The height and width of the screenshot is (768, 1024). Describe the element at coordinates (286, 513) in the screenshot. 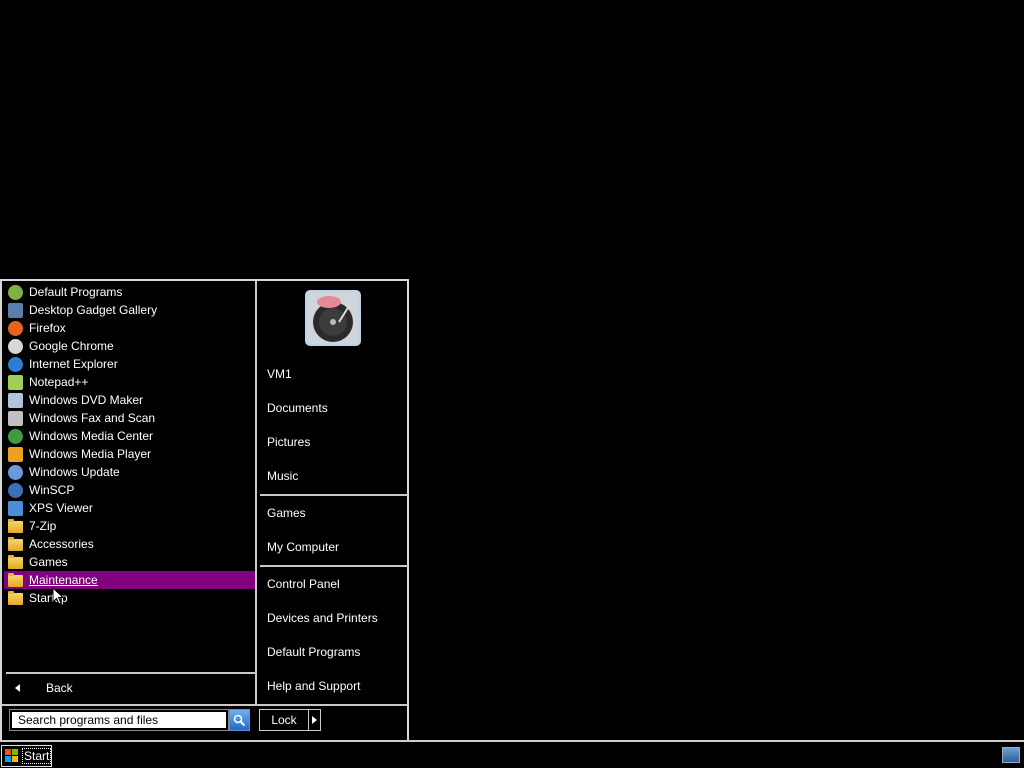

I see `games-link: Games` at that location.